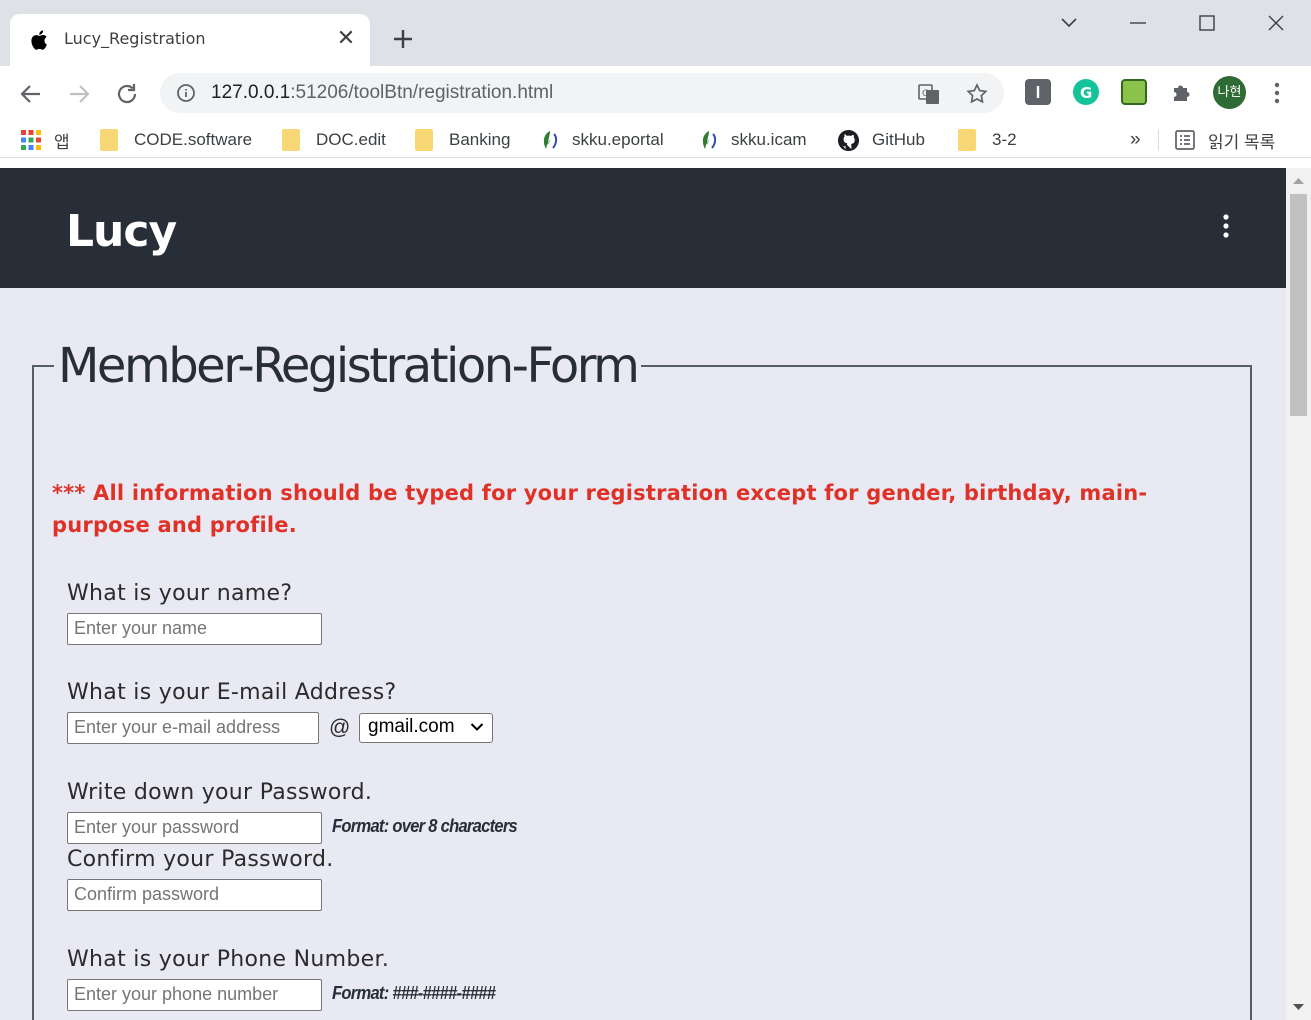  I want to click on bookmark-skku-icam: skku.icam, so click(753, 140).